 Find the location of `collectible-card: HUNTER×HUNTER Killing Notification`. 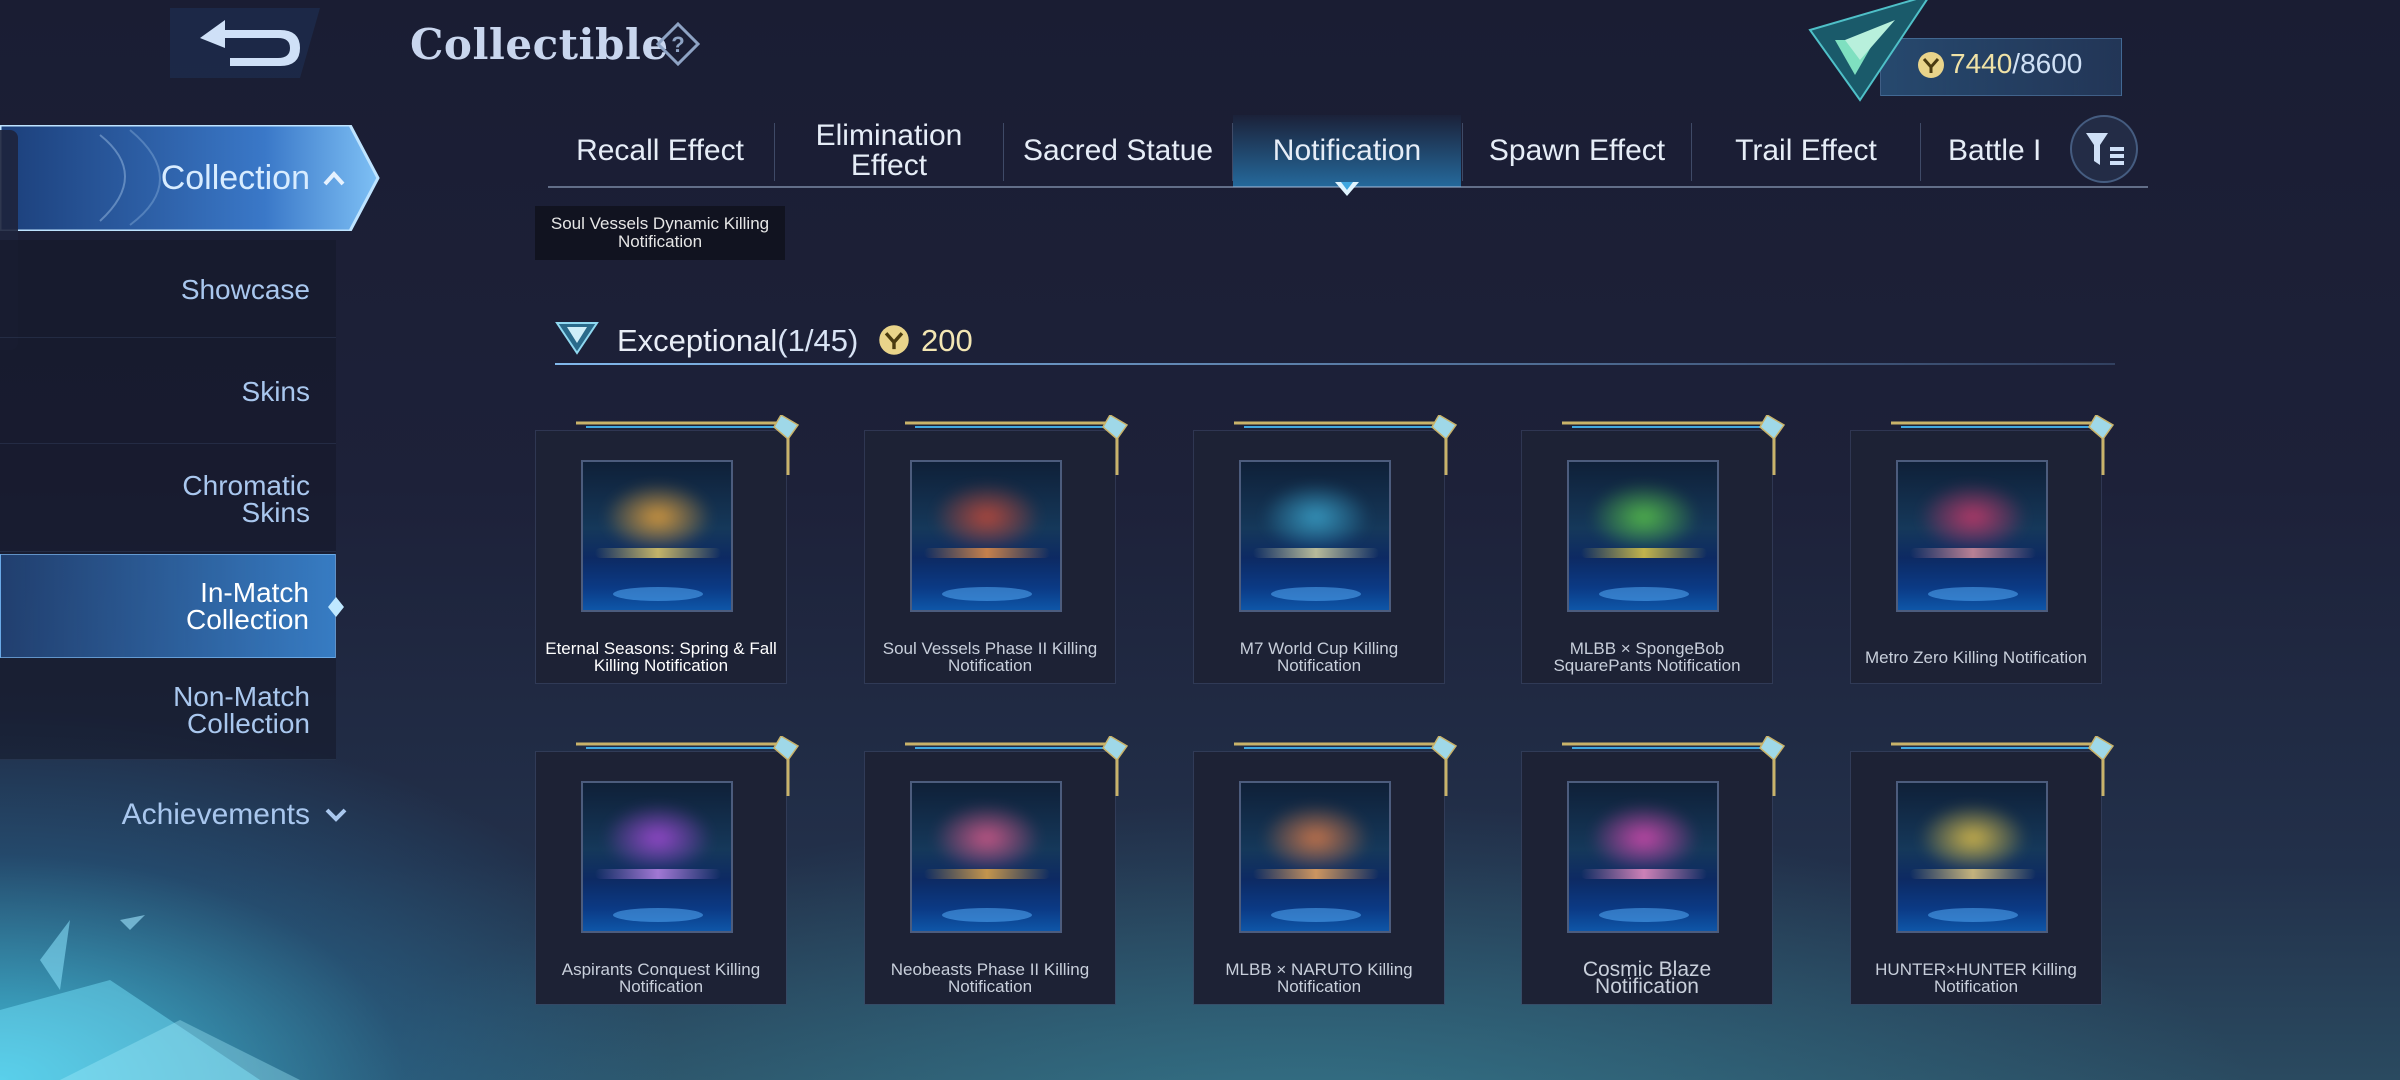

collectible-card: HUNTER×HUNTER Killing Notification is located at coordinates (1983, 870).